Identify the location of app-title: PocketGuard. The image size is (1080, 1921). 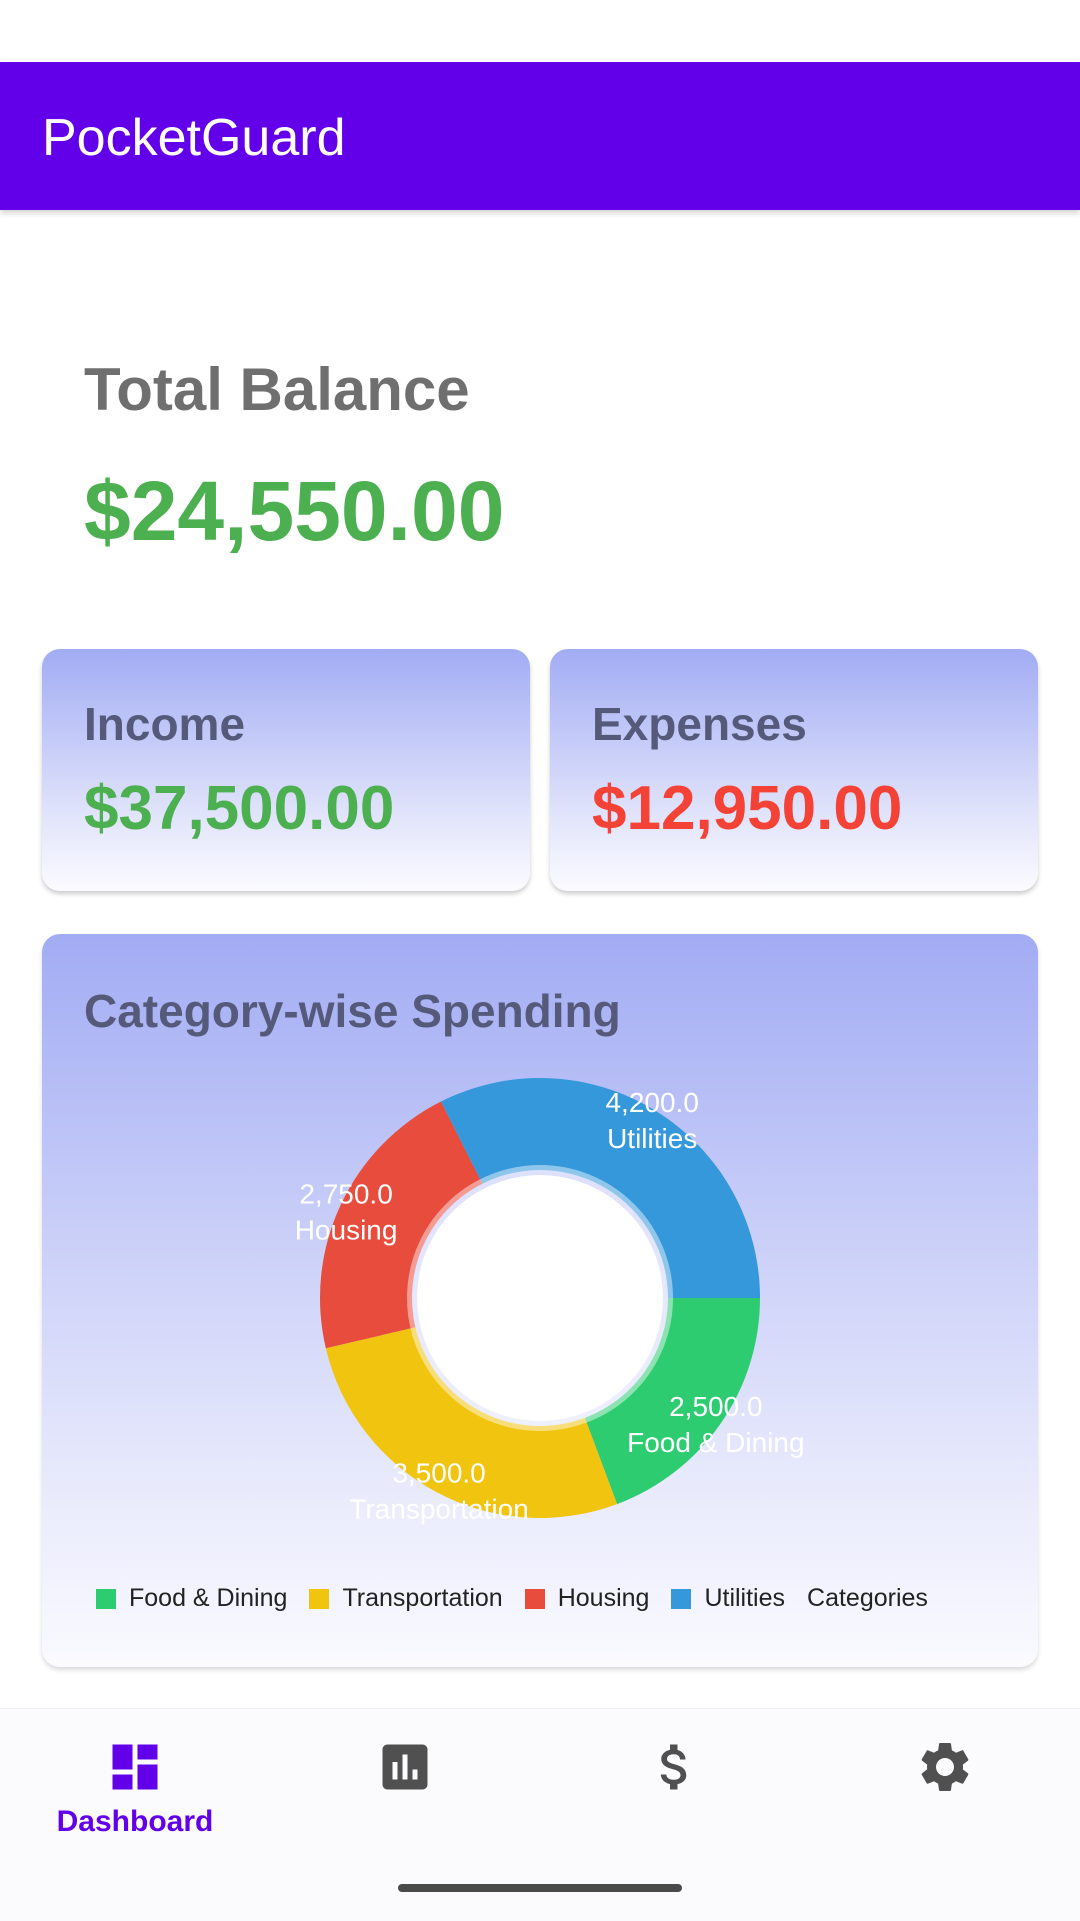
(194, 138).